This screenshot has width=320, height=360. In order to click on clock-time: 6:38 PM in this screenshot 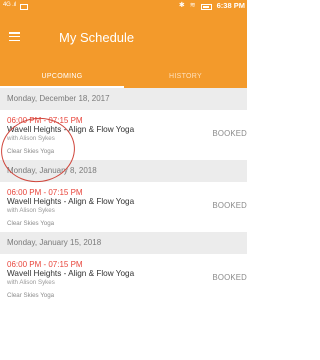, I will do `click(230, 5)`.